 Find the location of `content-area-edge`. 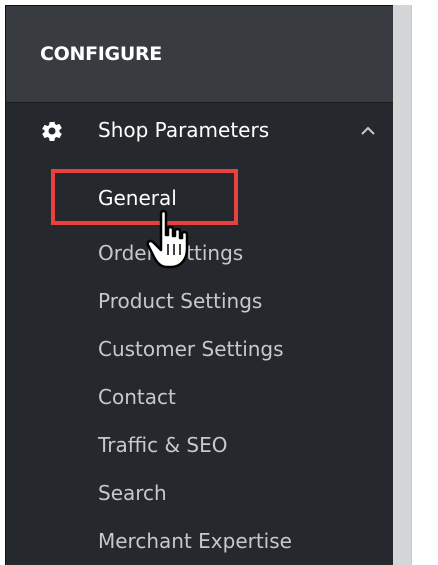

content-area-edge is located at coordinates (402, 285).